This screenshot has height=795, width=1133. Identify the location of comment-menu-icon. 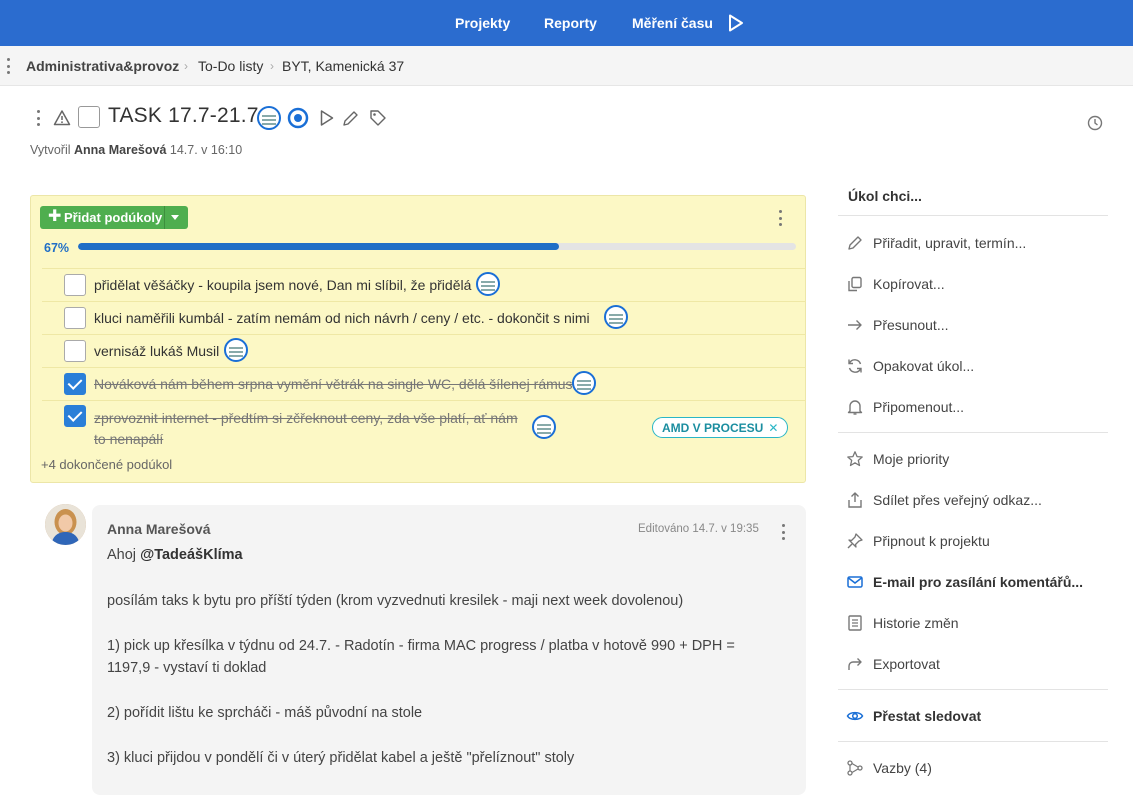
(783, 532).